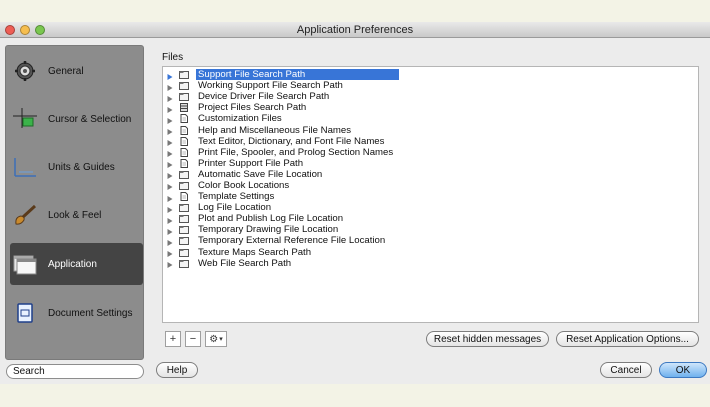 Image resolution: width=710 pixels, height=407 pixels. Describe the element at coordinates (90, 313) in the screenshot. I see `sidebar-item-label: Document Settings` at that location.